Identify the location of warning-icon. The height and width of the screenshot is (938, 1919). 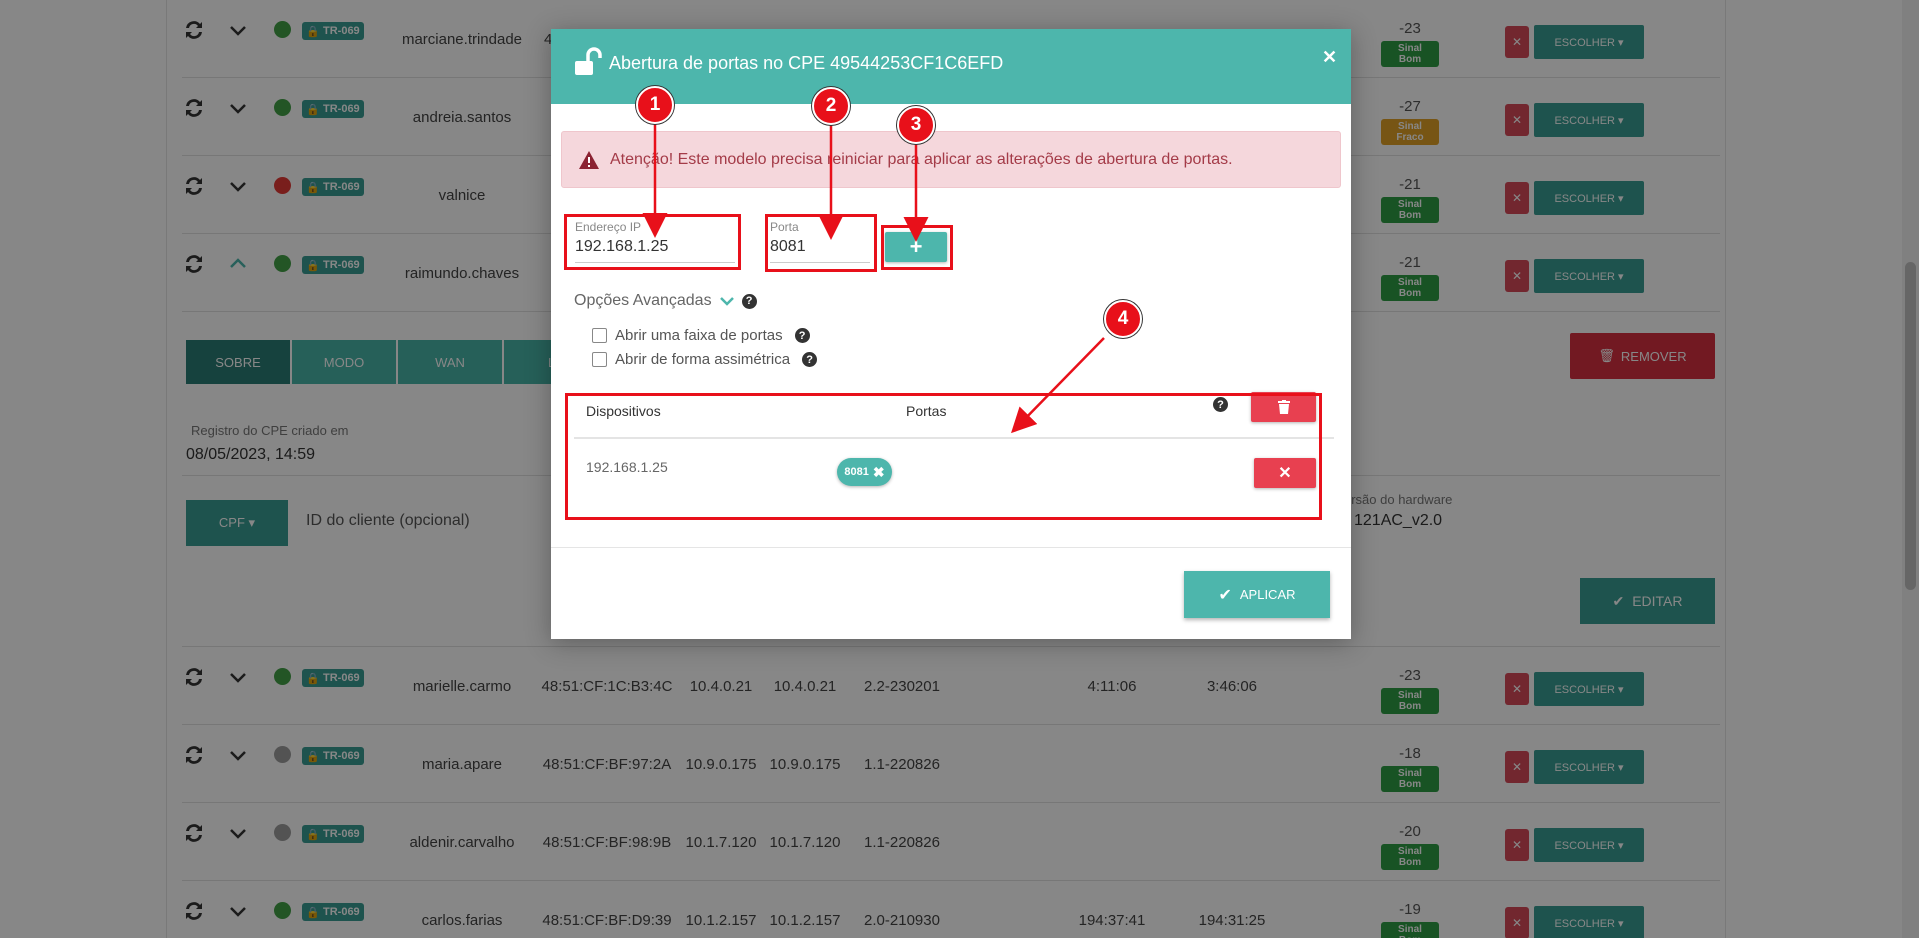
(589, 159).